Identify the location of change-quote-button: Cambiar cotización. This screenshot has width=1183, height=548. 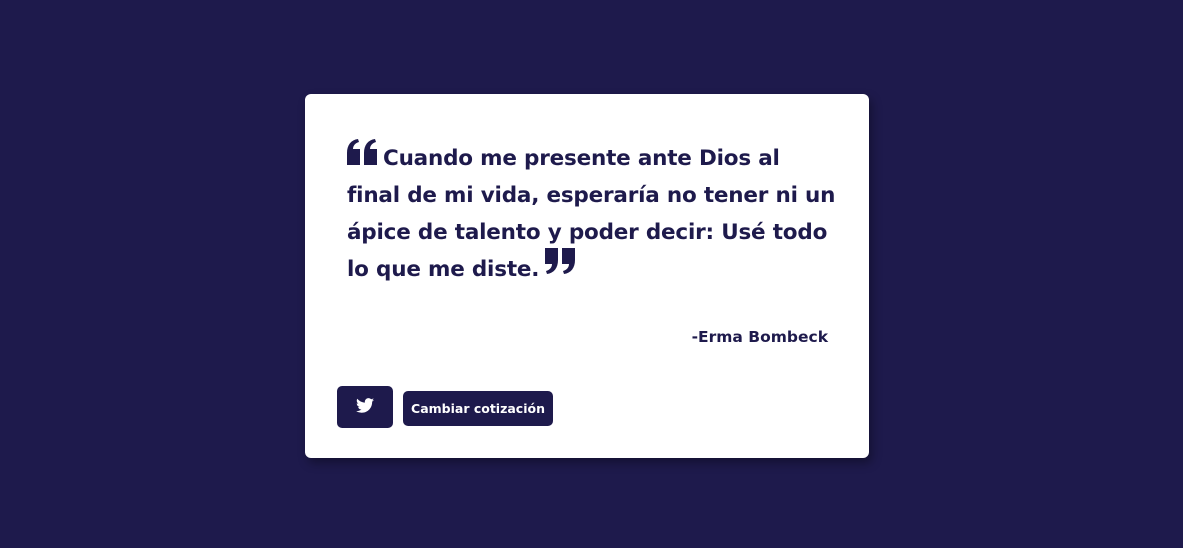
(478, 408).